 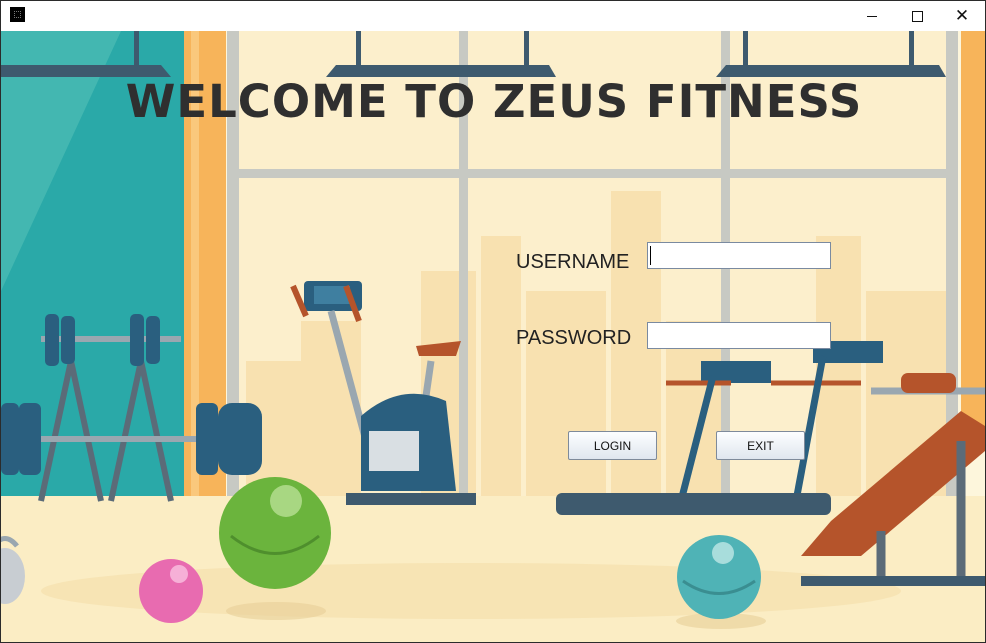 I want to click on title-bar: ✕, so click(x=493, y=16).